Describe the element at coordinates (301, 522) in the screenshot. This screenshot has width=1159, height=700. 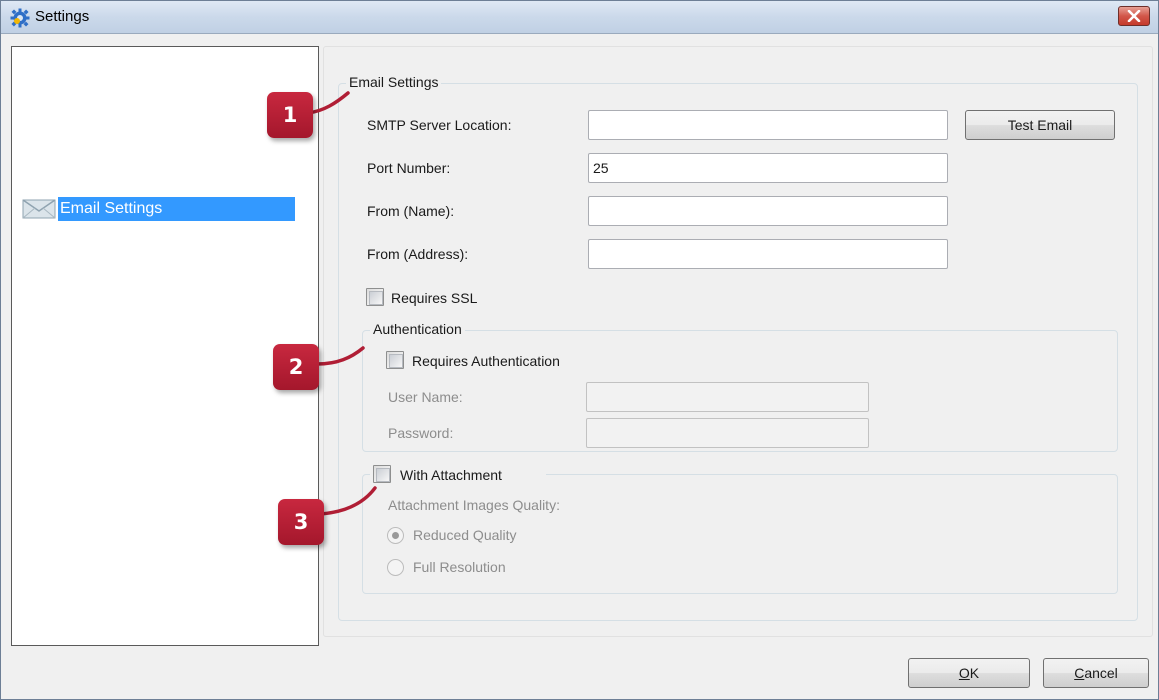
I see `callout-3: 3` at that location.